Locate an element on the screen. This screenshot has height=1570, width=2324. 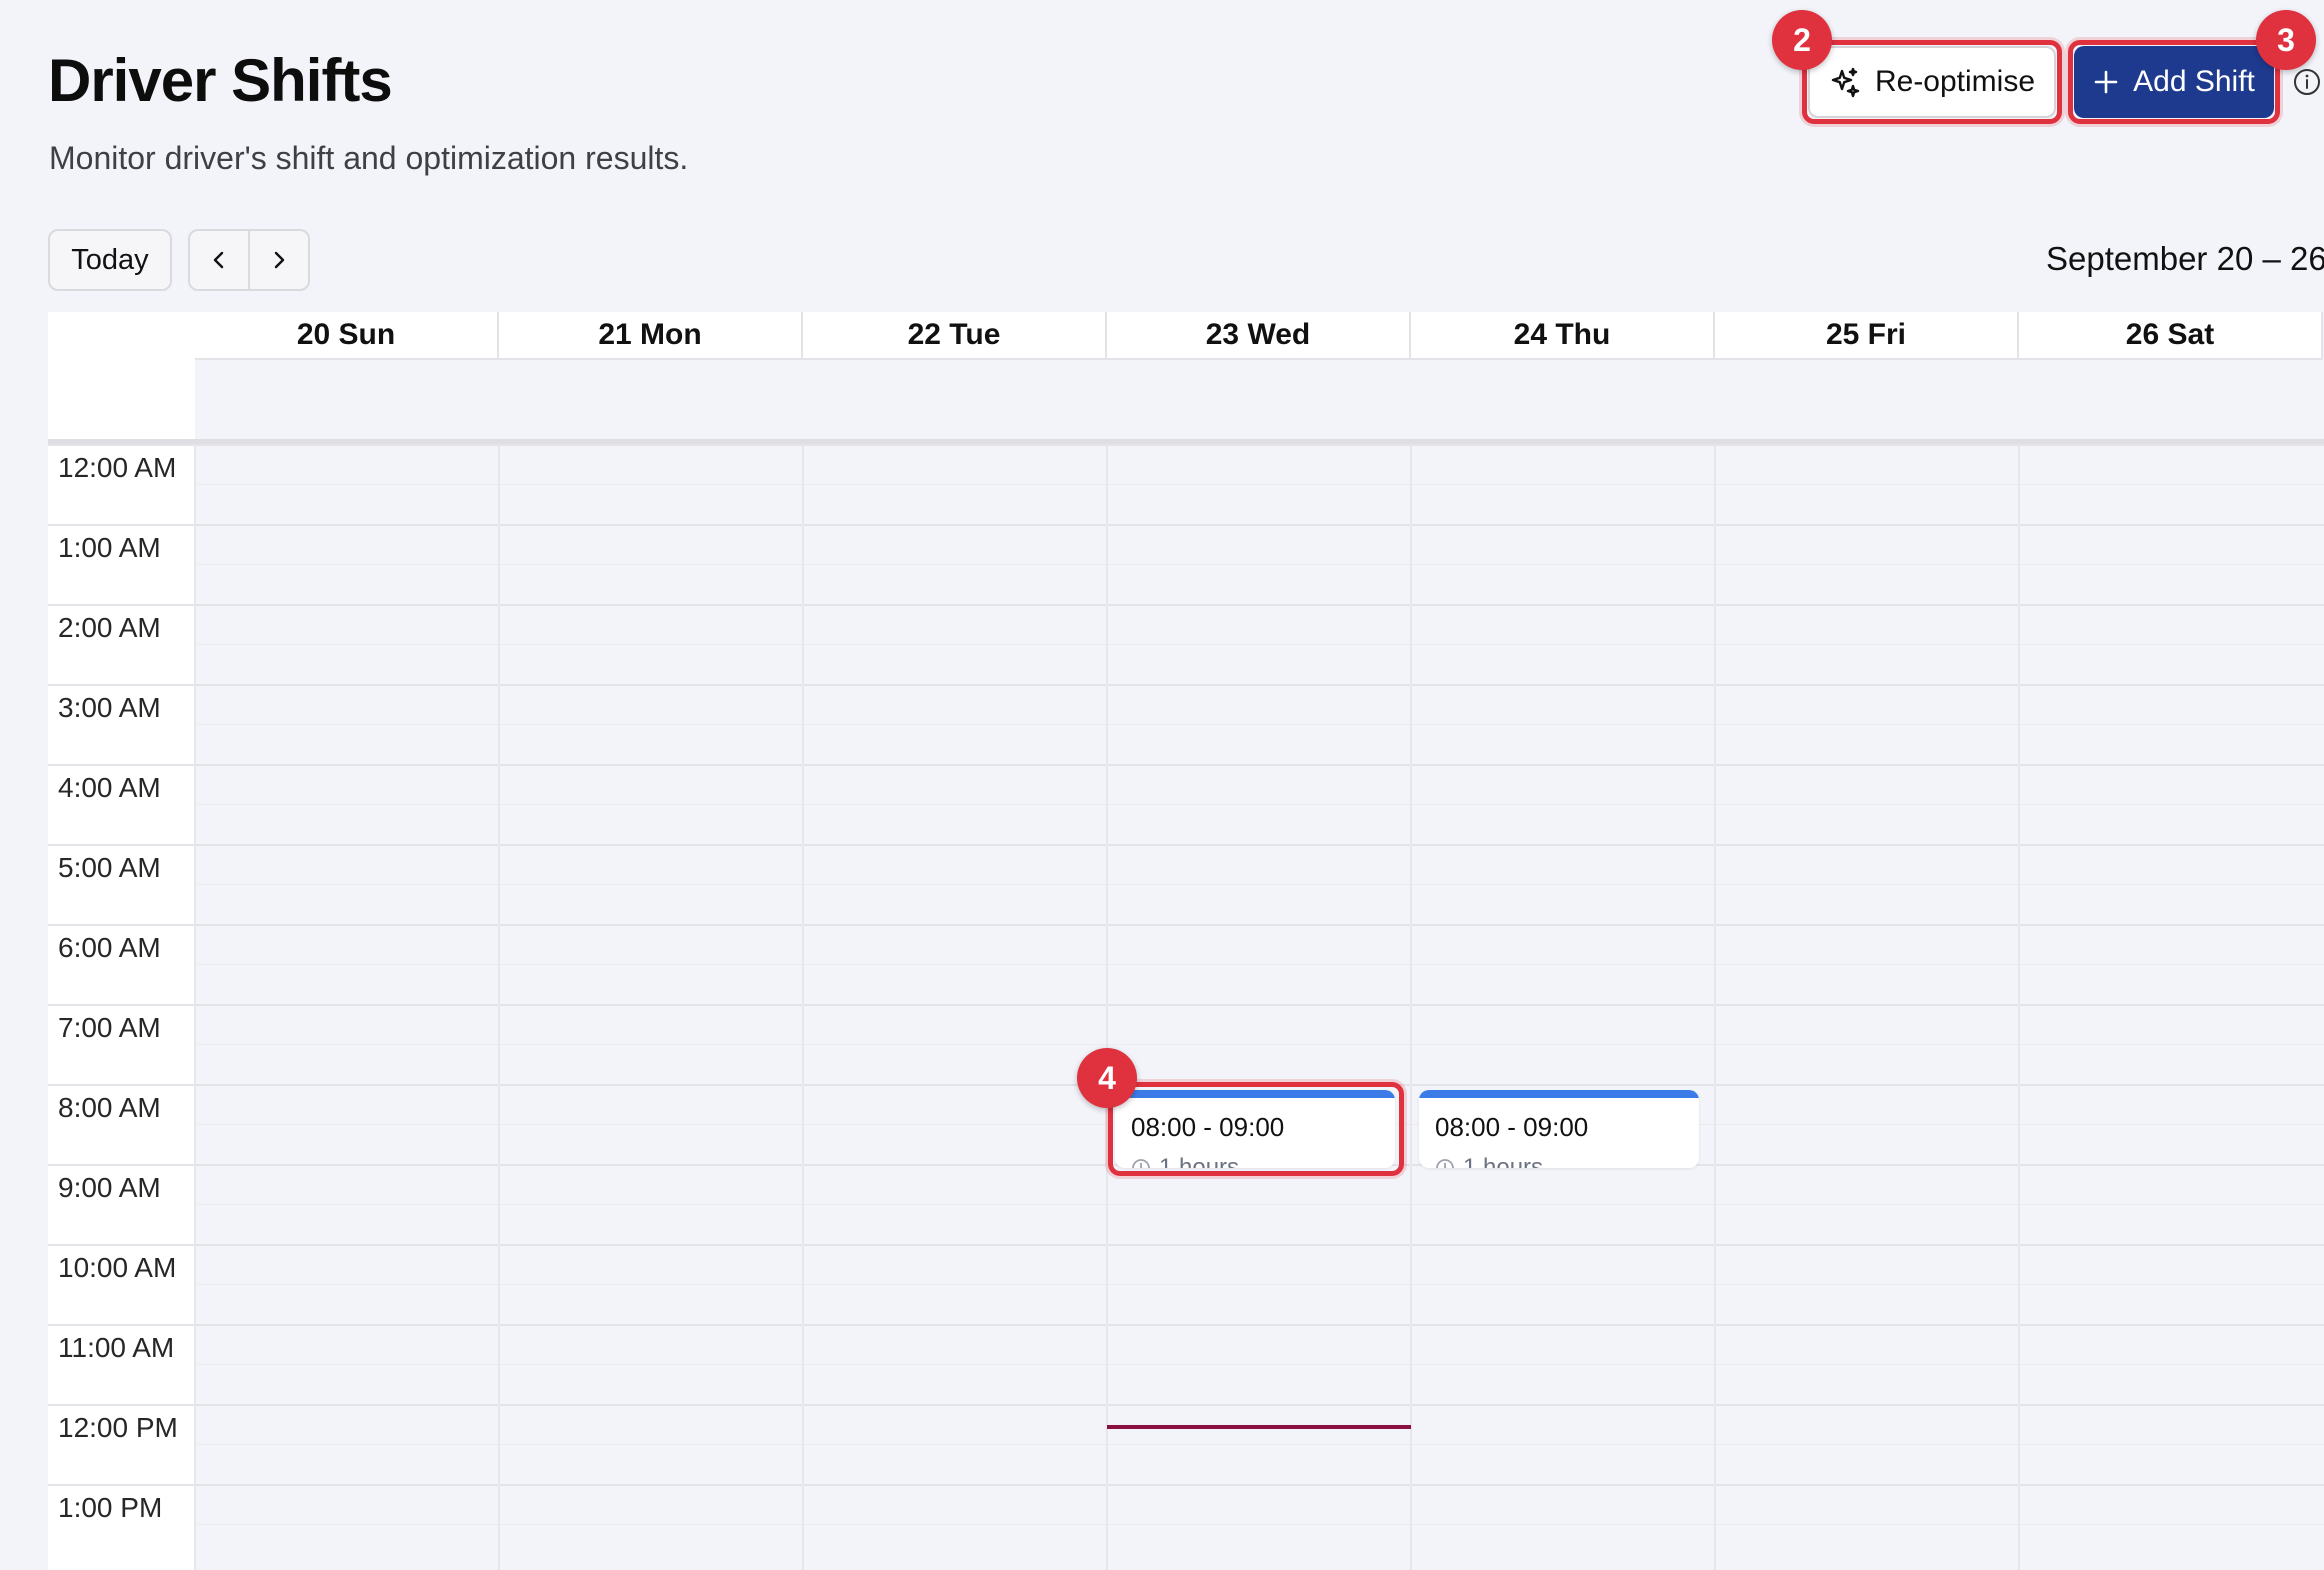
day-header: 26 Sat is located at coordinates (2171, 336).